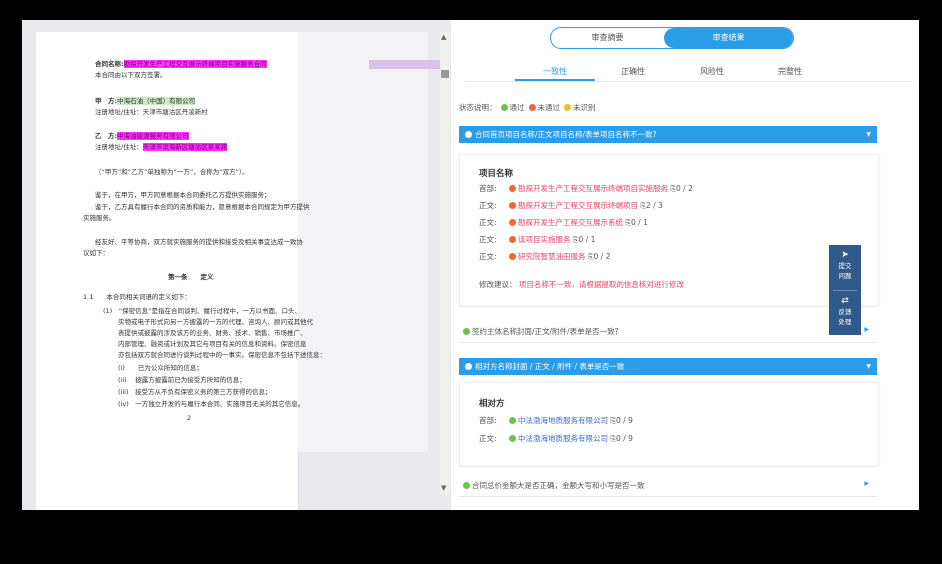  Describe the element at coordinates (552, 256) in the screenshot. I see `row-value: 研究院智慧油田服务` at that location.